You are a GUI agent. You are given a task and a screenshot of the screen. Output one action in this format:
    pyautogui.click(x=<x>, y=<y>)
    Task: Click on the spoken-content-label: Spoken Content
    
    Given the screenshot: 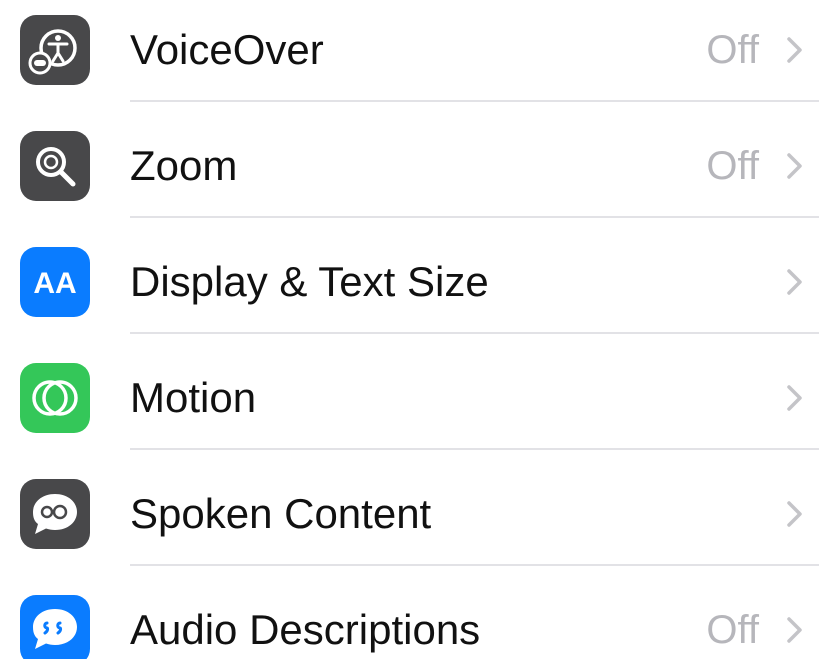 What is the action you would take?
    pyautogui.click(x=281, y=513)
    